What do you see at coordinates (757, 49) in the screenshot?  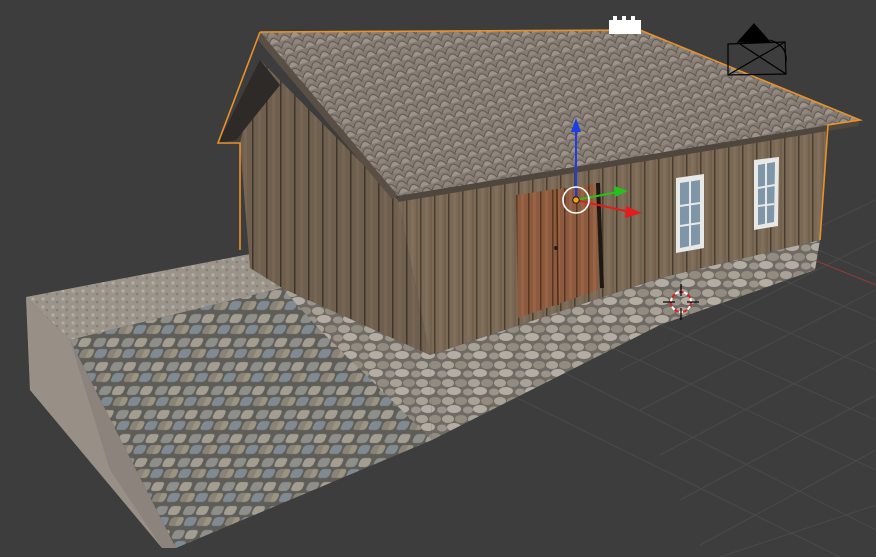 I see `camera-icon` at bounding box center [757, 49].